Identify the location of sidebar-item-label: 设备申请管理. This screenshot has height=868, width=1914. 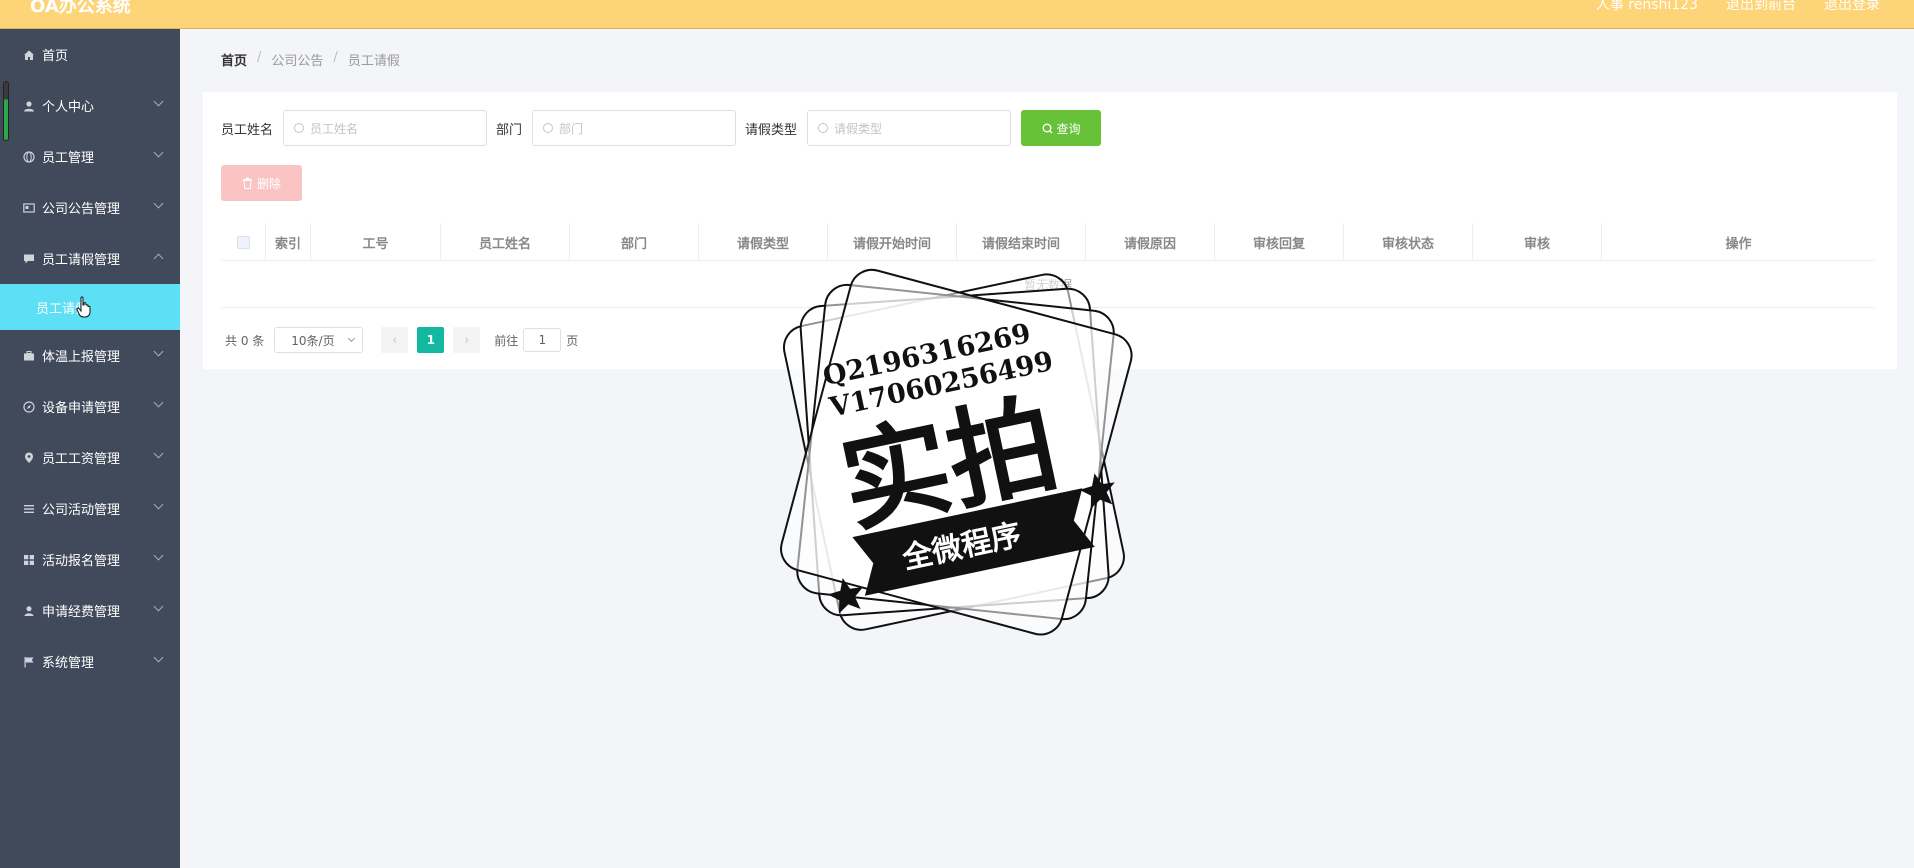
(81, 408).